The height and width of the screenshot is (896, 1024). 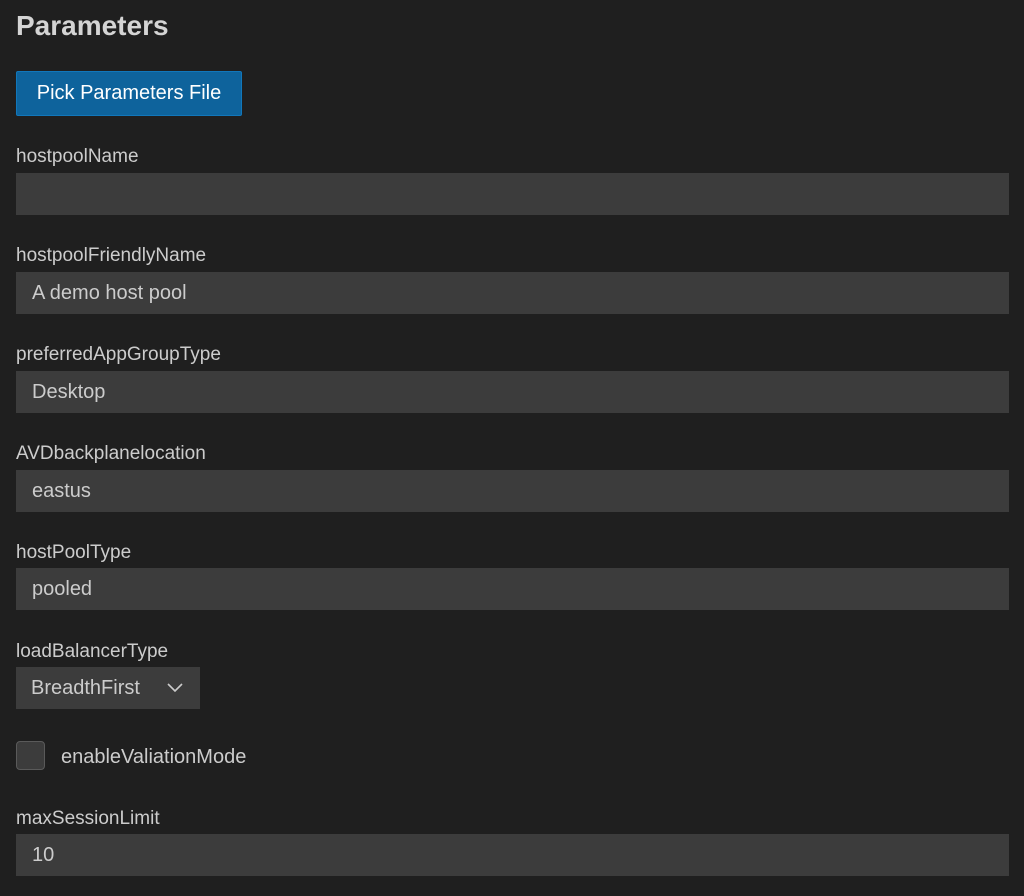 What do you see at coordinates (85, 687) in the screenshot?
I see `load-balancer-type-value: BreadthFirst` at bounding box center [85, 687].